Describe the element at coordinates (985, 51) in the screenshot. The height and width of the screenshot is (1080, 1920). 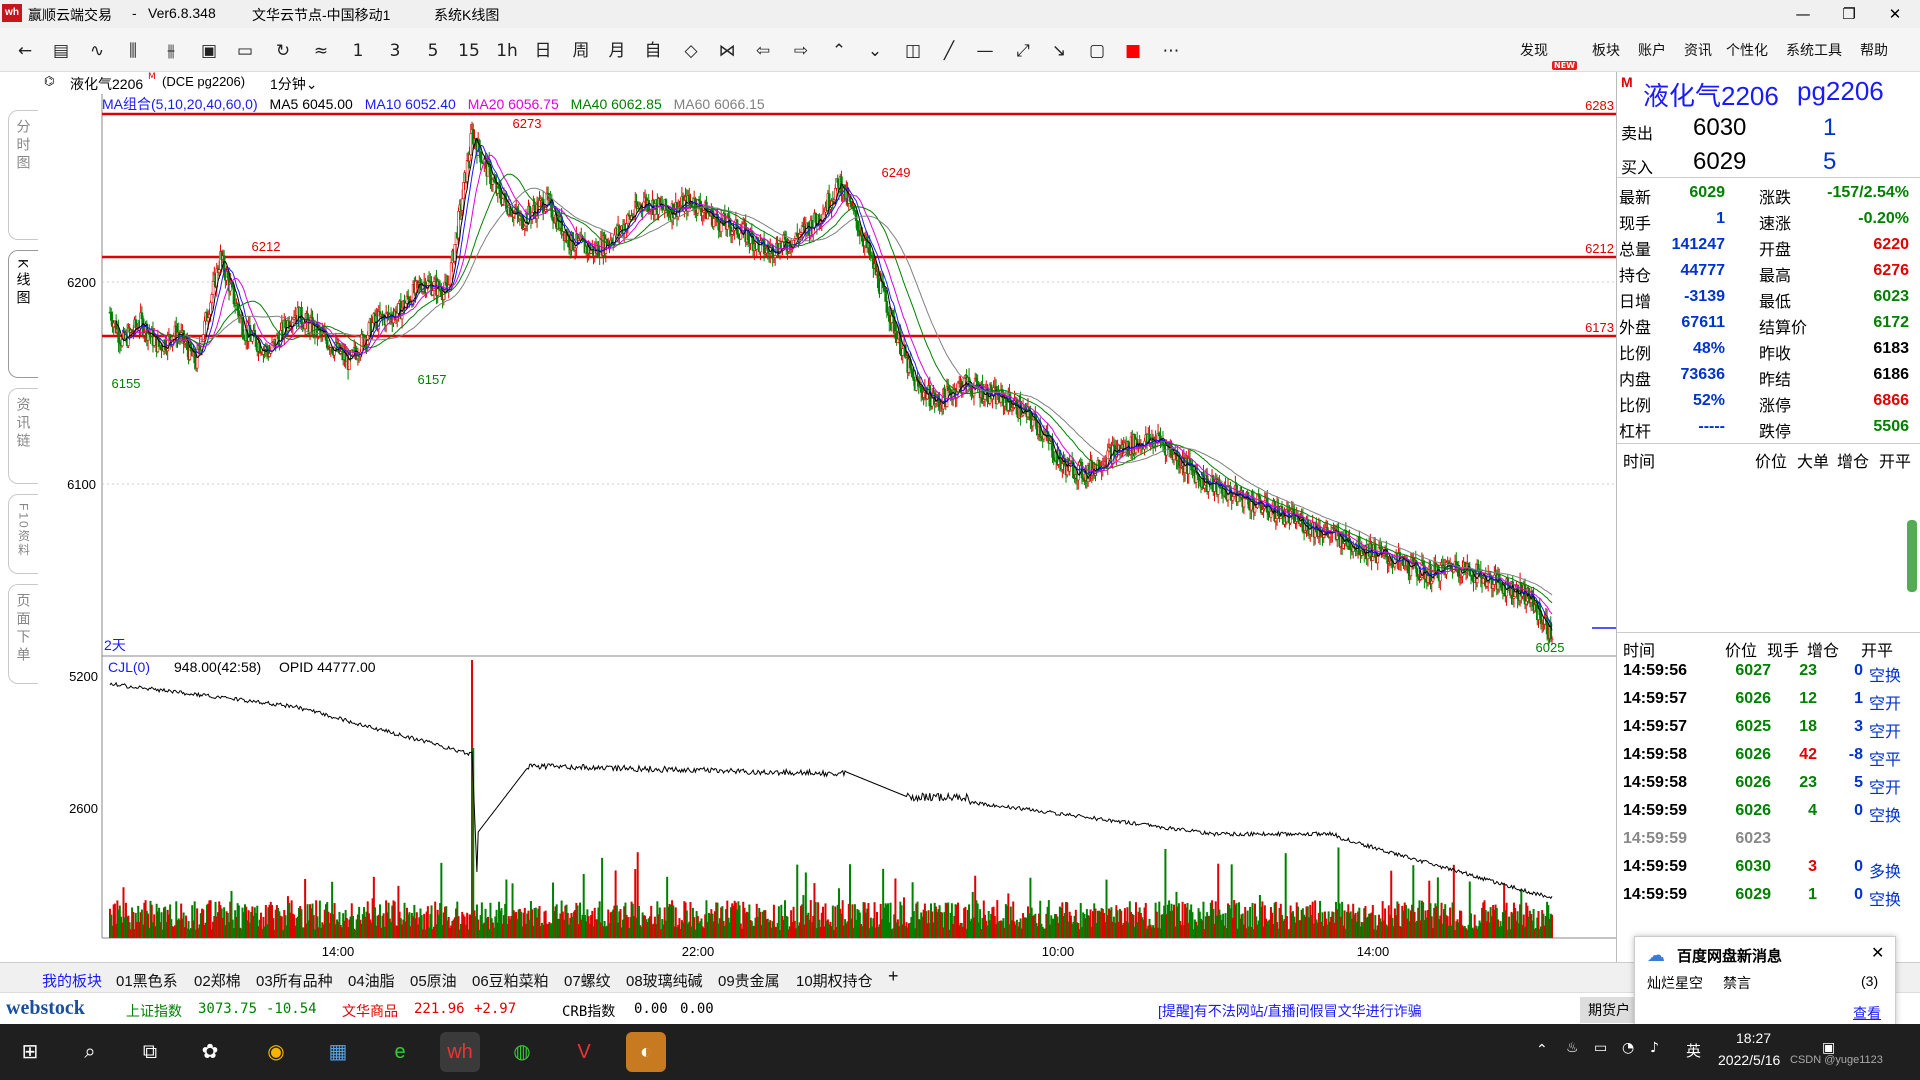
I see `hline-icon: —` at that location.